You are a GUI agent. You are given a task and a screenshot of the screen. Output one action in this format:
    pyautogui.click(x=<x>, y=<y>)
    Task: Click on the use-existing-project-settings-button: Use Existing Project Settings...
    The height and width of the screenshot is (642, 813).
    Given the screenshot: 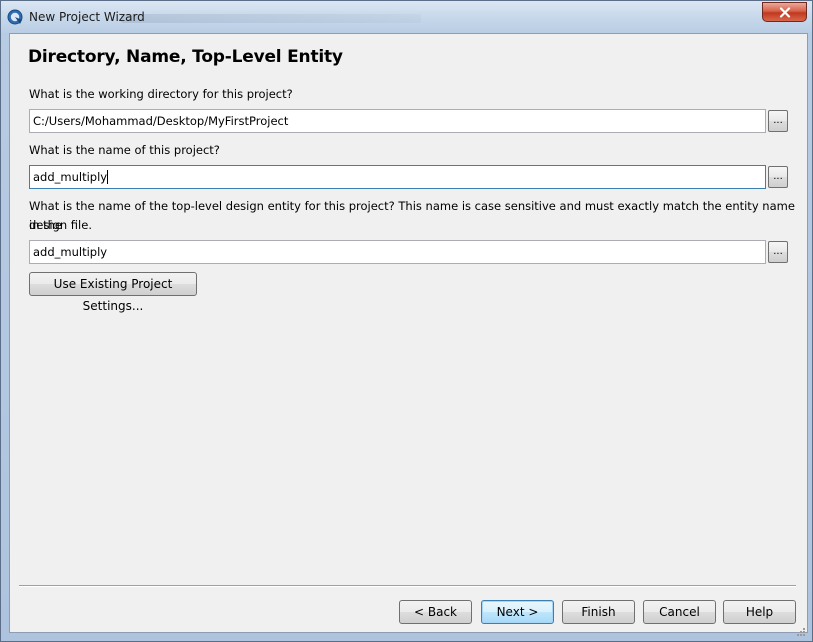 What is the action you would take?
    pyautogui.click(x=113, y=292)
    